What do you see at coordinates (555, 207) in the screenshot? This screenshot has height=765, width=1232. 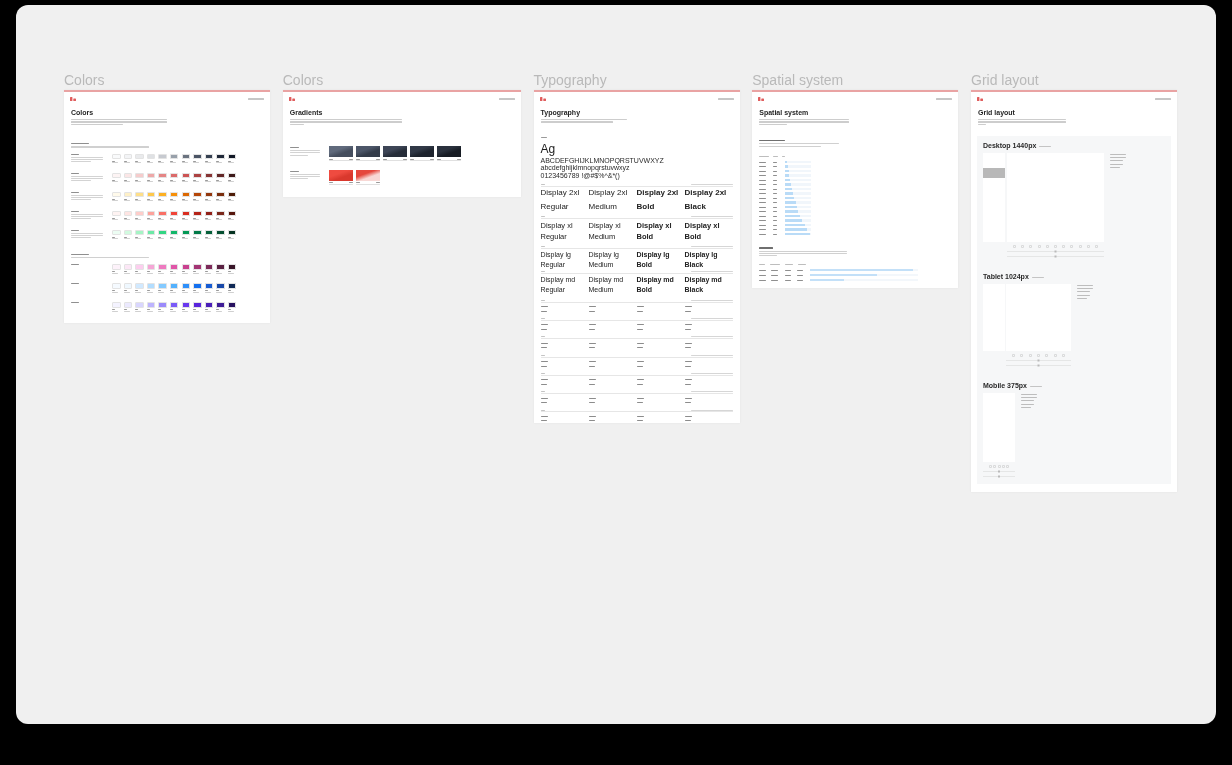 I see `weight-label: Regular` at bounding box center [555, 207].